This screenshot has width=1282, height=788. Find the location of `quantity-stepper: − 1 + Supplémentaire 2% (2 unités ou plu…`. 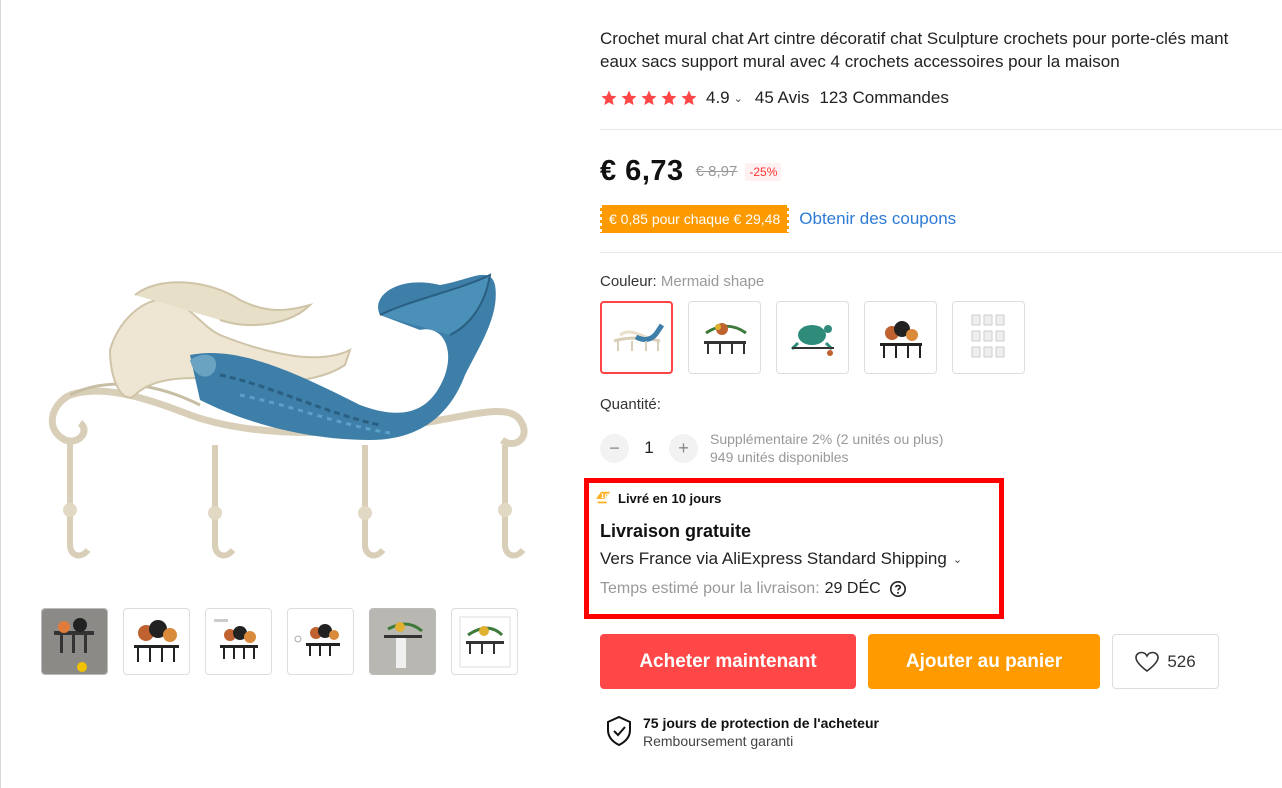

quantity-stepper: − 1 + Supplémentaire 2% (2 unités ou plu… is located at coordinates (771, 448).